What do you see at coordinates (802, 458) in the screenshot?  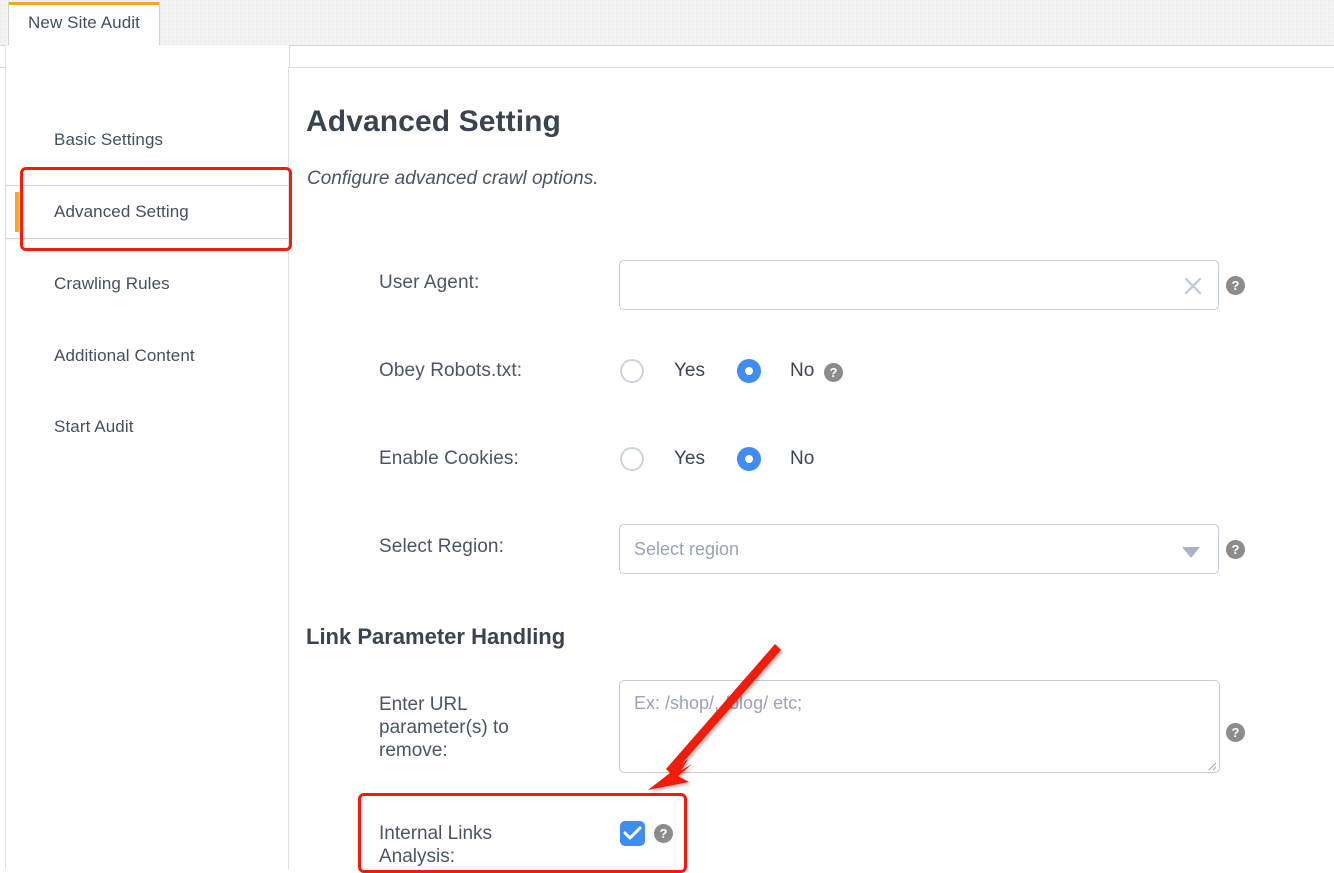 I see `enable-cookies-no-label: No` at bounding box center [802, 458].